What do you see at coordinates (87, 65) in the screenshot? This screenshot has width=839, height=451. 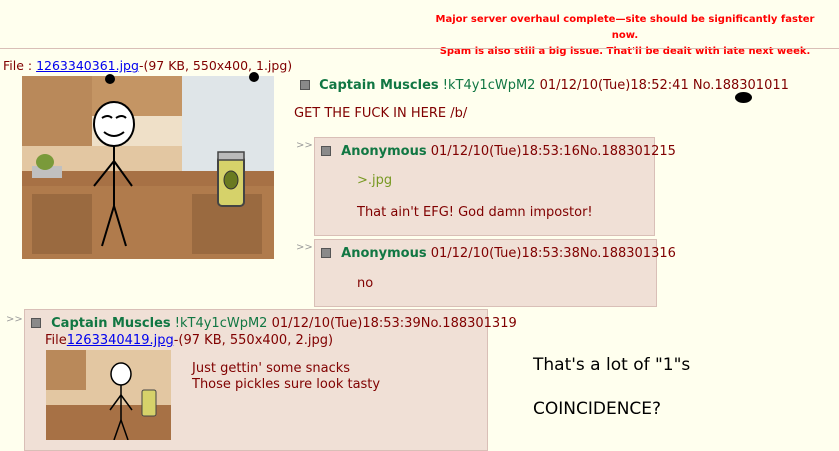 I see `op-file-link: 1263340361.jpg` at bounding box center [87, 65].